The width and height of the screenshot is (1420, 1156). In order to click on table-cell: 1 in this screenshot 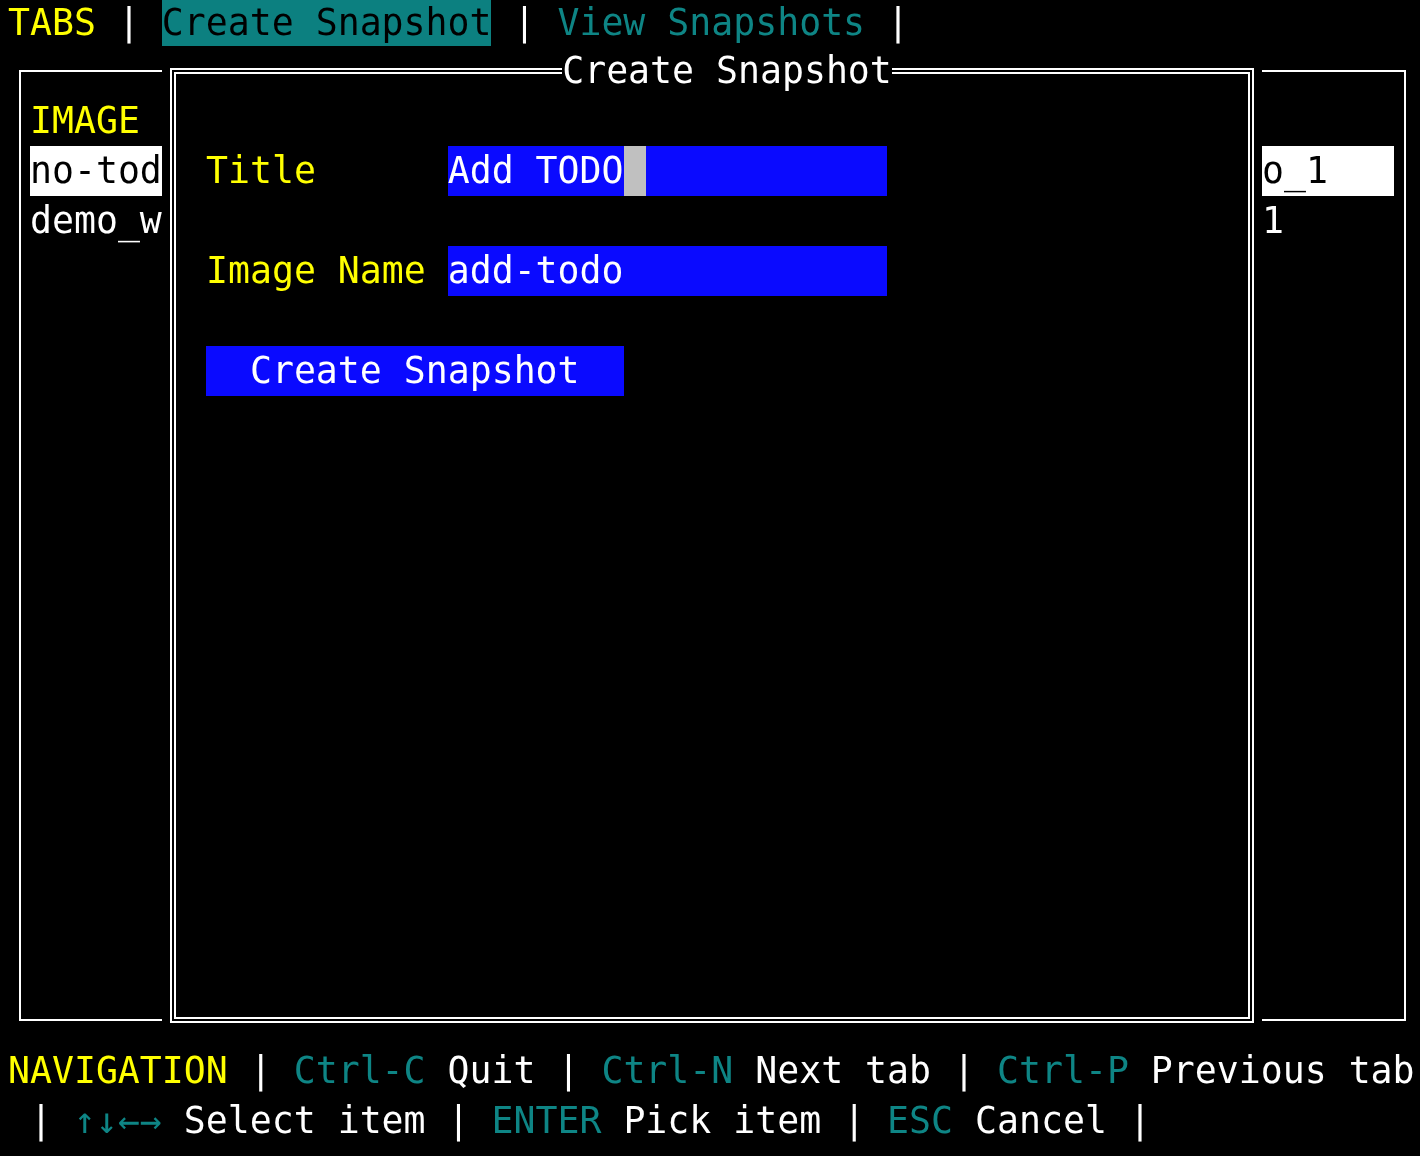, I will do `click(1328, 221)`.